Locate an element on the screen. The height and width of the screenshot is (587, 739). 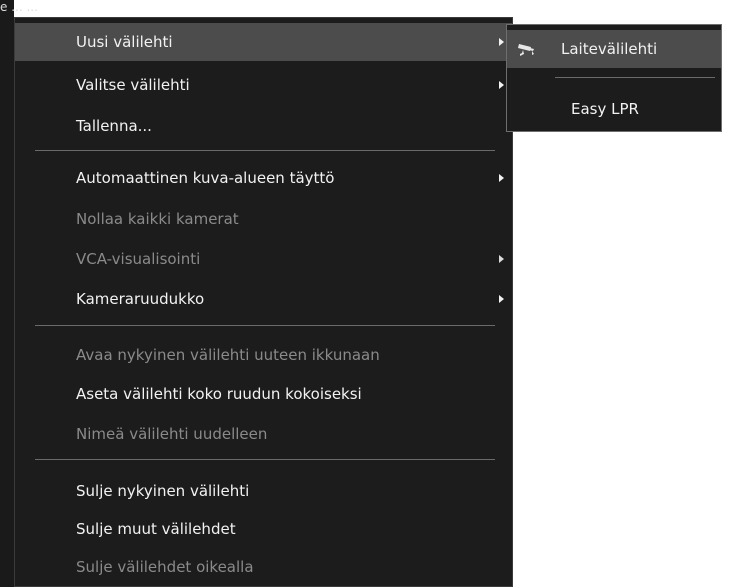
menu-item-label: VCA-visualisointi is located at coordinates (138, 259).